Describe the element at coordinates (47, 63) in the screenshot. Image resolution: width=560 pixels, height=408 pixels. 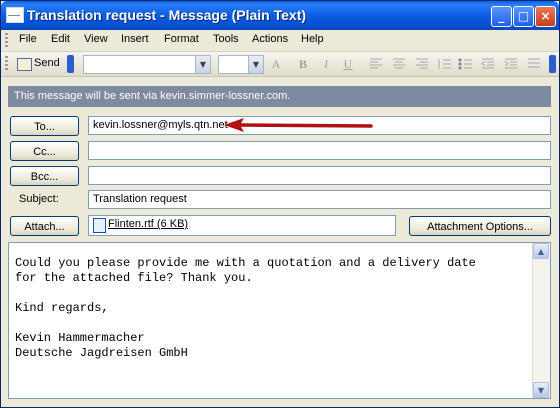
I see `send-label: Send` at that location.